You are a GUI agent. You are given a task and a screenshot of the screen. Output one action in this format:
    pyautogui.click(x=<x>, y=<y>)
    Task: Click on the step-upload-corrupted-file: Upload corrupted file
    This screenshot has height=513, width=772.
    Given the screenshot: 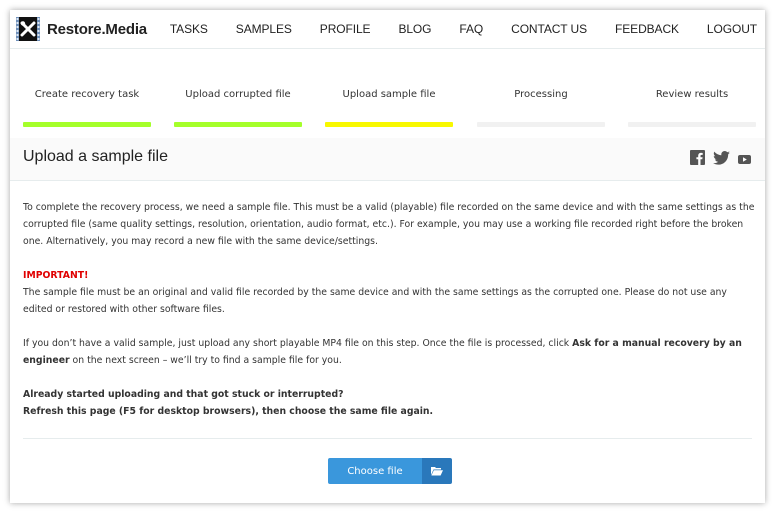 What is the action you would take?
    pyautogui.click(x=238, y=99)
    